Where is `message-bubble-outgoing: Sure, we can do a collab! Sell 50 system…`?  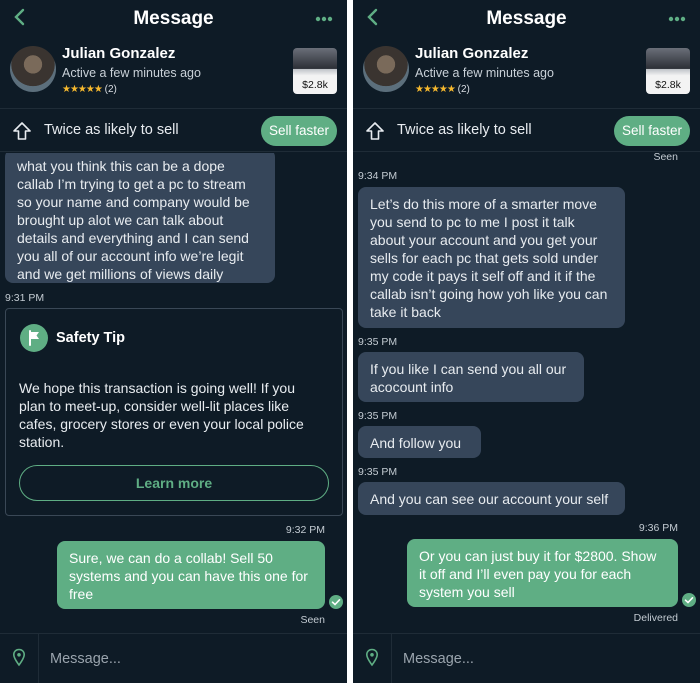 message-bubble-outgoing: Sure, we can do a collab! Sell 50 system… is located at coordinates (191, 575).